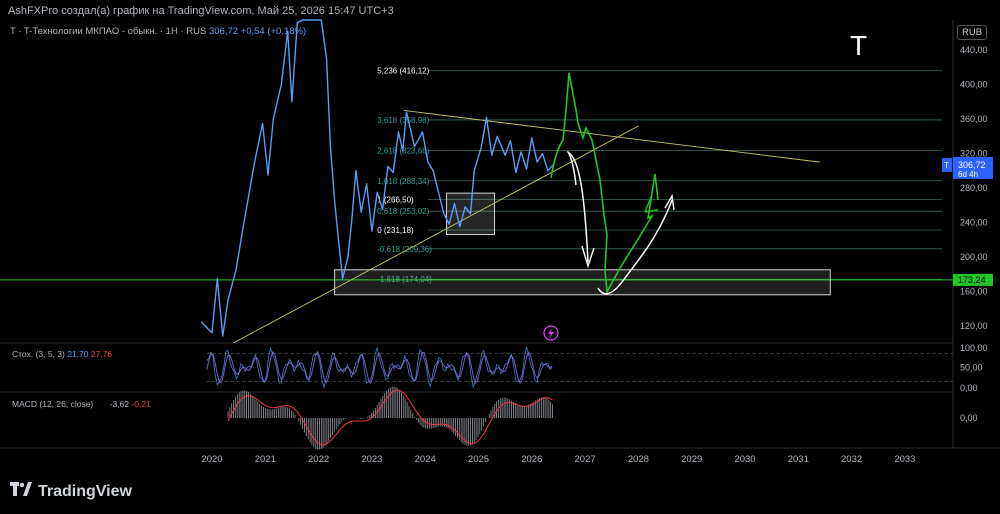  I want to click on x-tick-label: 2023, so click(371, 459).